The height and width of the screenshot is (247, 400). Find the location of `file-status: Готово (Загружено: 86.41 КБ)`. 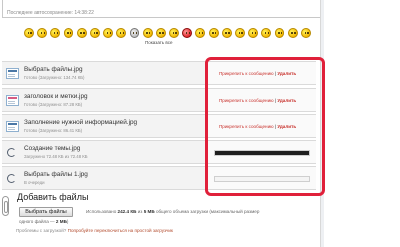

file-status: Готово (Загружено: 86.41 КБ) is located at coordinates (53, 130).